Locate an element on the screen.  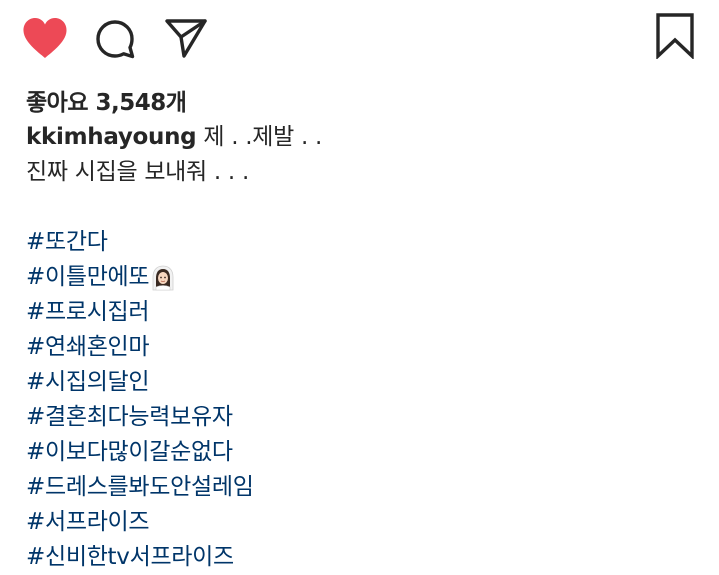
username-link: kkimhayoung is located at coordinates (111, 137).